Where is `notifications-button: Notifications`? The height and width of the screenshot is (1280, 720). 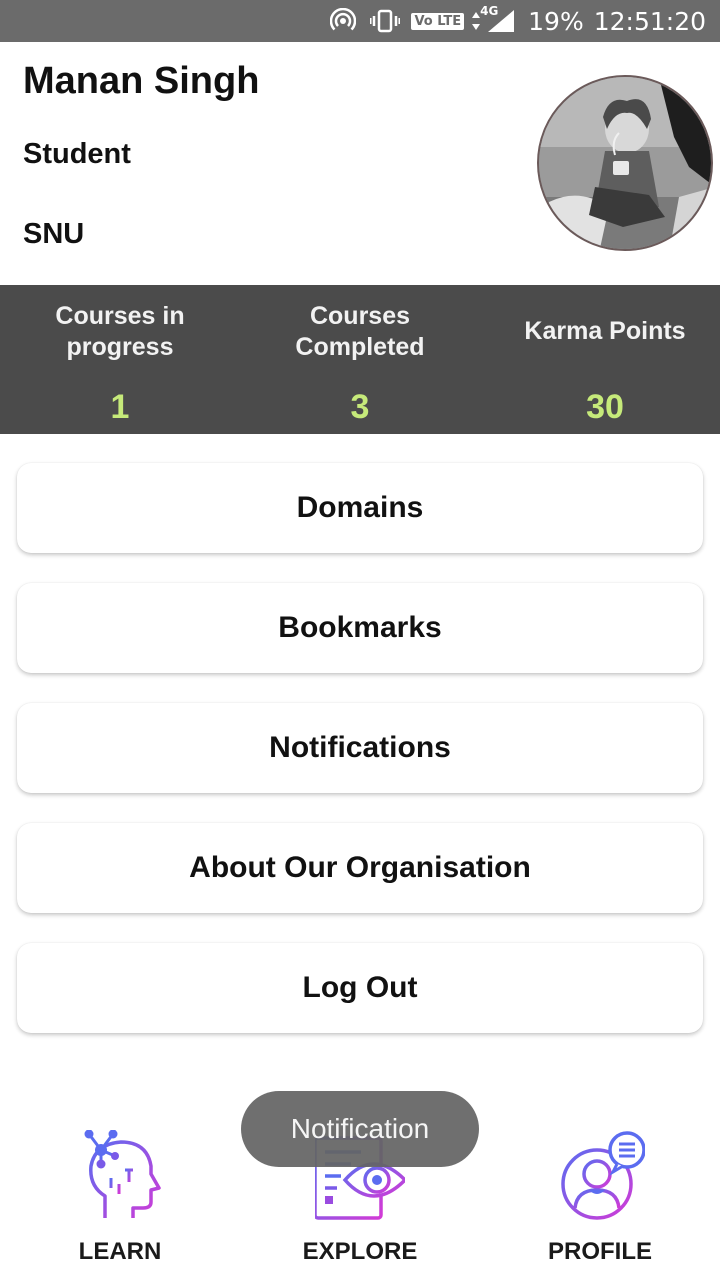
notifications-button: Notifications is located at coordinates (360, 748).